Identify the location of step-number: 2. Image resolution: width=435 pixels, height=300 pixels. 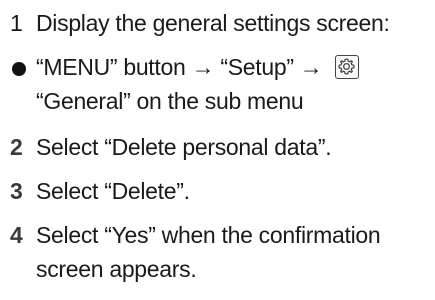
(16, 147).